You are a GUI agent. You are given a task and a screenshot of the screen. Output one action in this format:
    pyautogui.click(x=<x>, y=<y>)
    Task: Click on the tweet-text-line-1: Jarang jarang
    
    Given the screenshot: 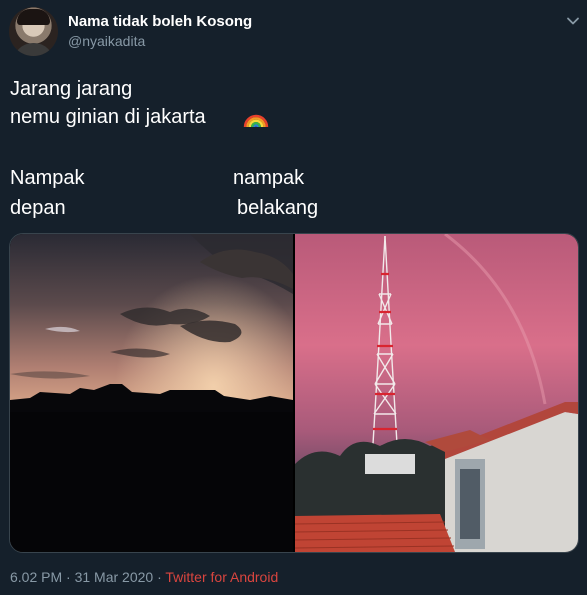 What is the action you would take?
    pyautogui.click(x=71, y=89)
    